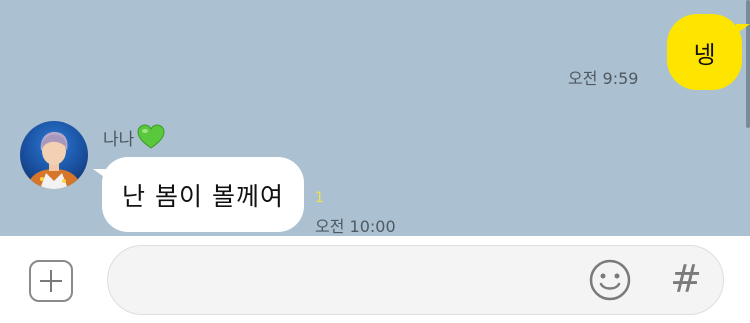  Describe the element at coordinates (151, 137) in the screenshot. I see `green-heart-icon` at that location.